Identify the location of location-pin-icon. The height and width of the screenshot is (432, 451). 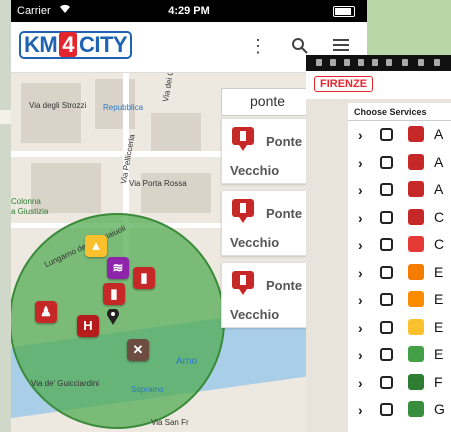
(113, 317).